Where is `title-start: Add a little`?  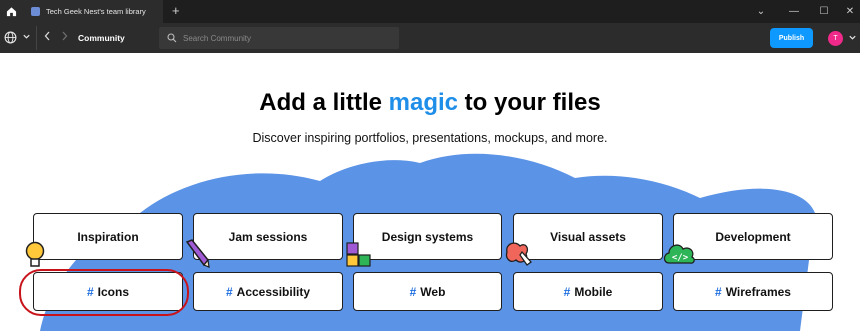 title-start: Add a little is located at coordinates (324, 102).